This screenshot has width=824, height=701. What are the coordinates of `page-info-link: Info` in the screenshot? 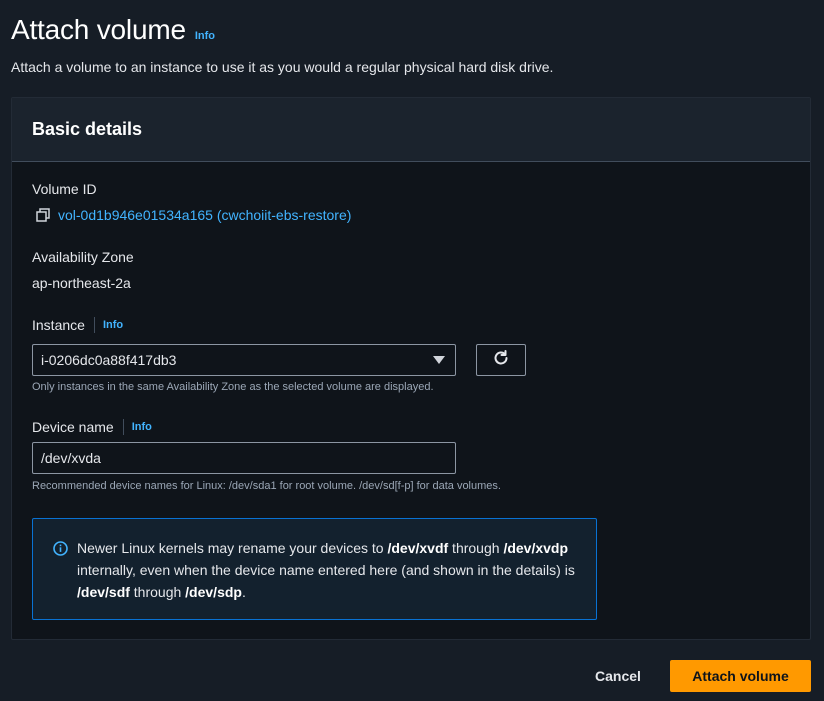 It's located at (205, 36).